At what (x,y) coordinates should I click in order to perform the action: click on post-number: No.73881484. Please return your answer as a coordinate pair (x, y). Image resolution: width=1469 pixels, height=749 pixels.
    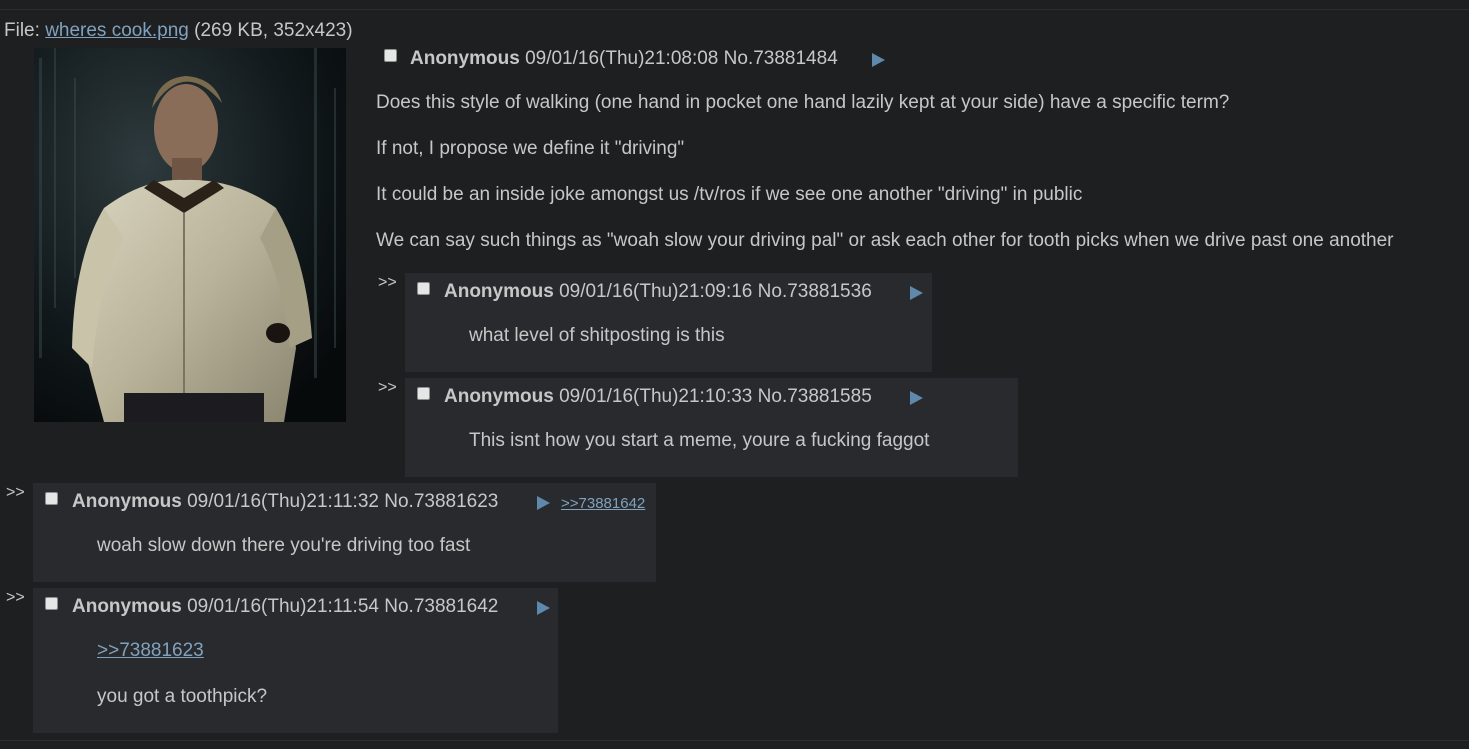
    Looking at the image, I should click on (781, 58).